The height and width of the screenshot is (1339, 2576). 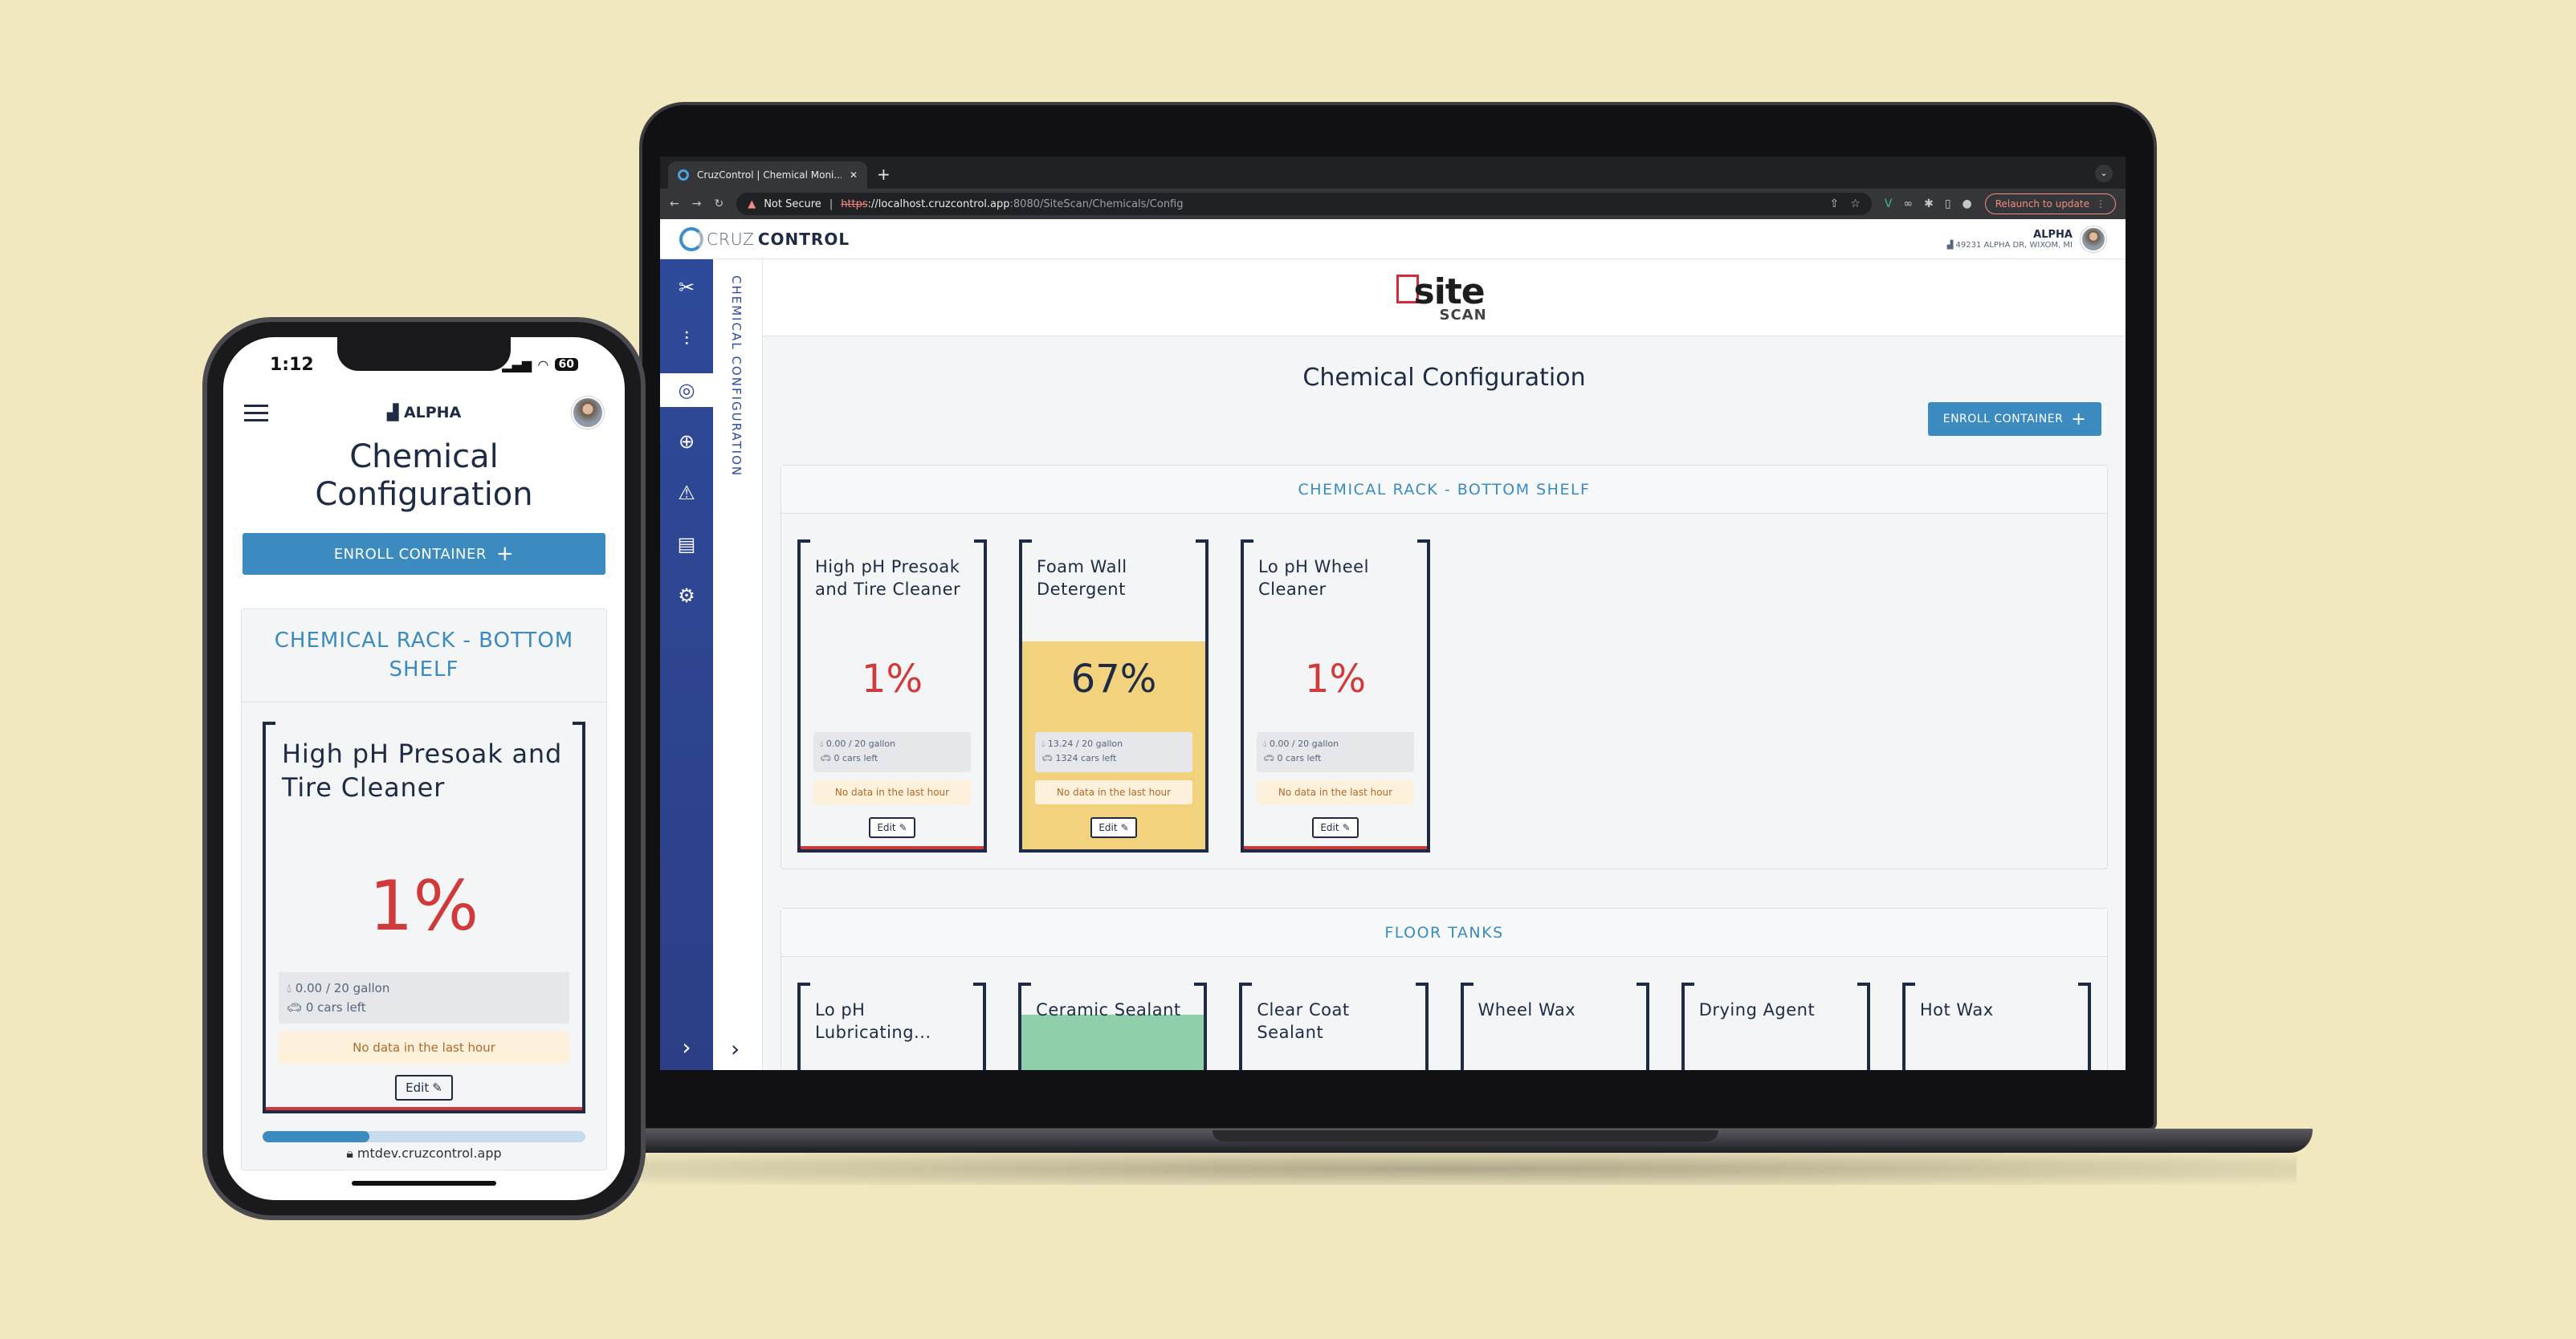 I want to click on favicon-icon, so click(x=683, y=175).